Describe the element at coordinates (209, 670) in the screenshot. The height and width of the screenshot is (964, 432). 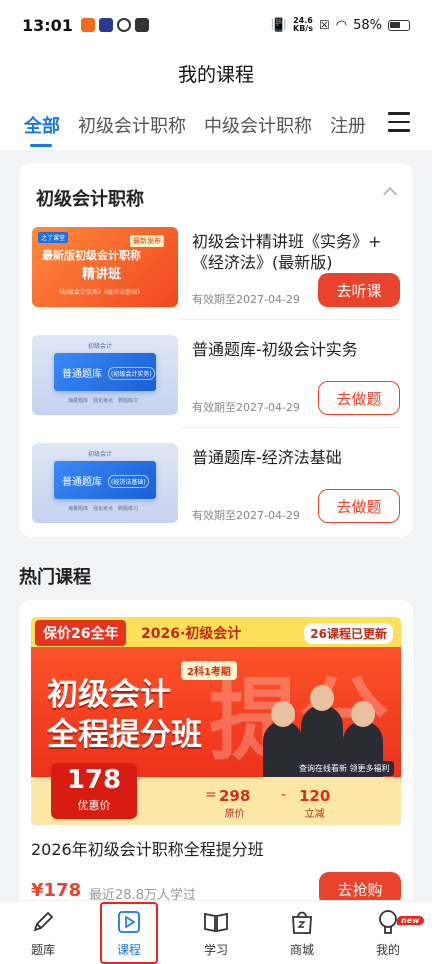
I see `banner-subjects: 2科1考期` at that location.